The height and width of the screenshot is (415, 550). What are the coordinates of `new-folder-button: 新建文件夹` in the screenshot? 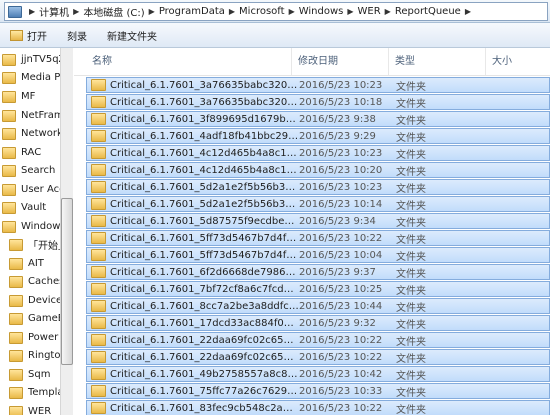 It's located at (132, 35).